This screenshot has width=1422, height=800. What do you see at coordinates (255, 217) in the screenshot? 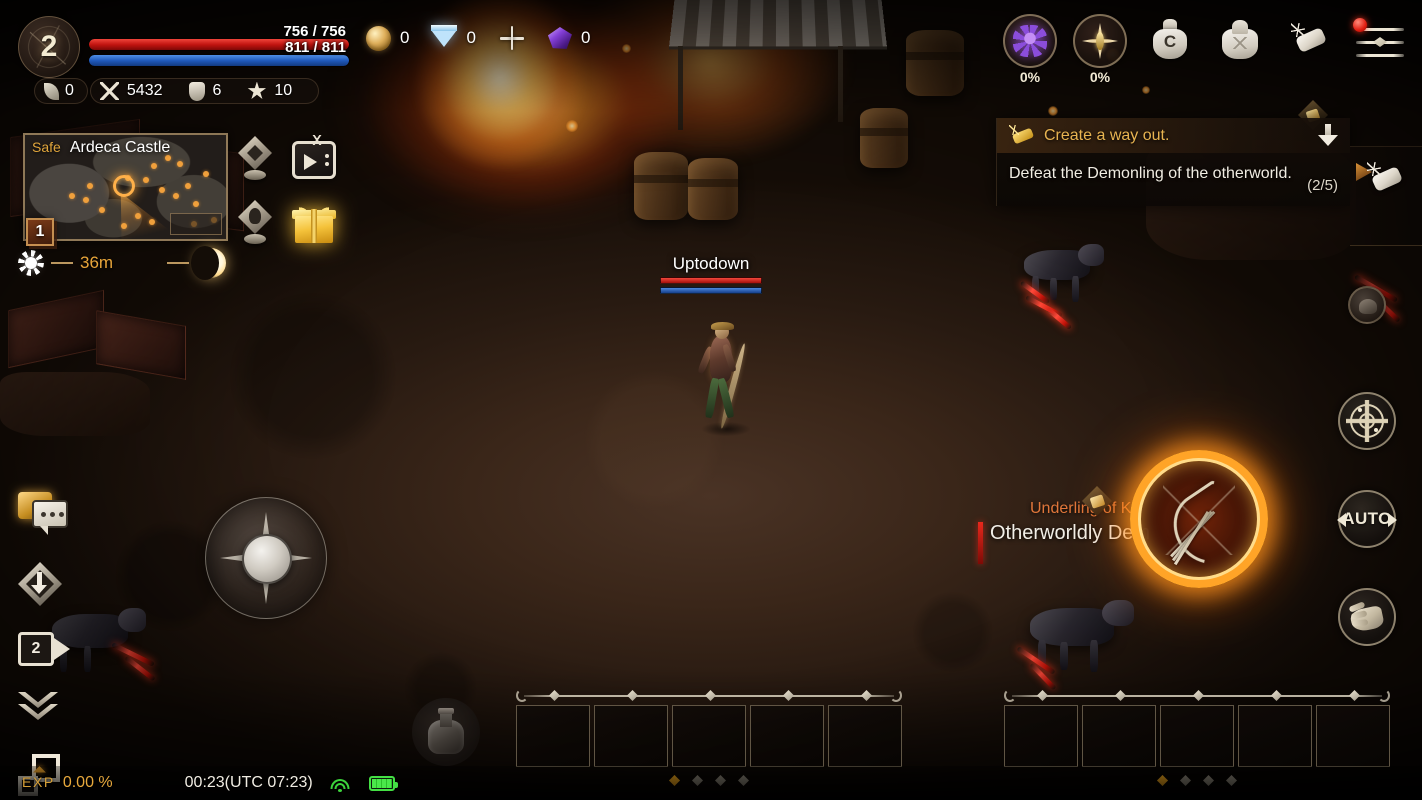
I see `person-pin-icon` at bounding box center [255, 217].